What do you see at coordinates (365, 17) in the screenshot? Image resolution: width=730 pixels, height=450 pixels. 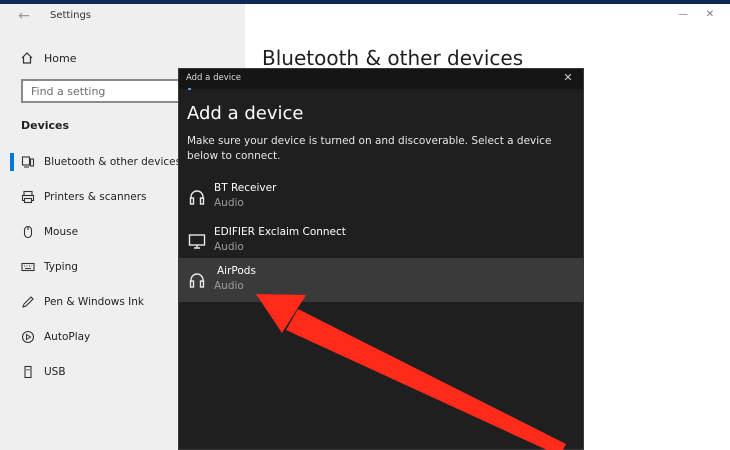 I see `title-bar: ← Settings` at bounding box center [365, 17].